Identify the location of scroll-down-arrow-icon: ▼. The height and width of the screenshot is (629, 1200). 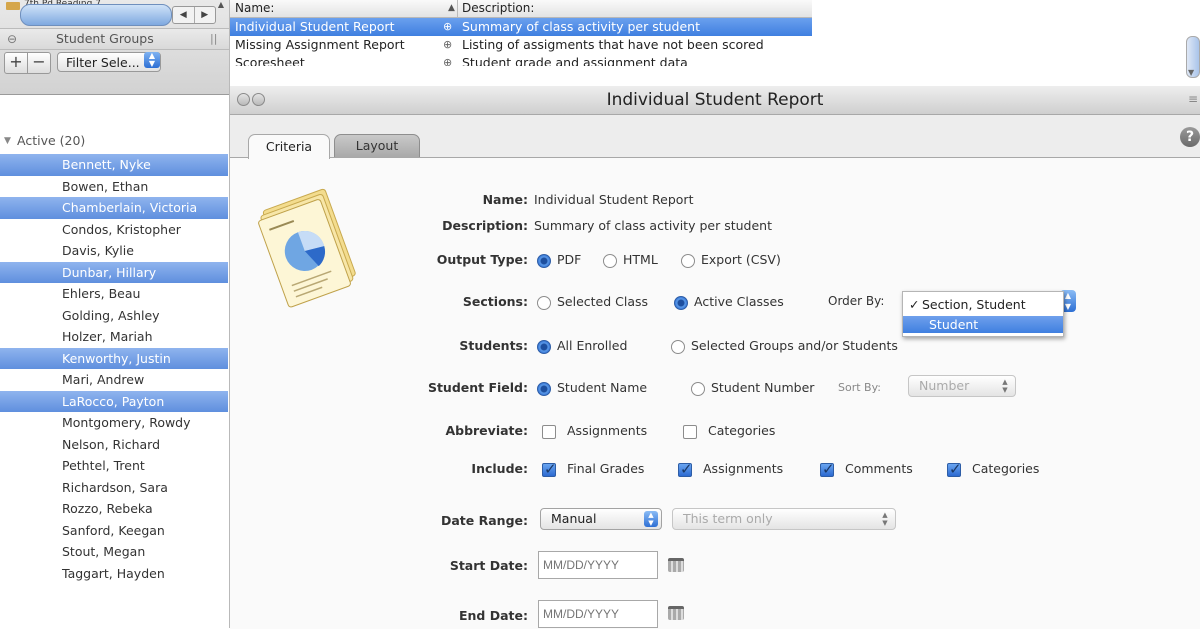
(1191, 72).